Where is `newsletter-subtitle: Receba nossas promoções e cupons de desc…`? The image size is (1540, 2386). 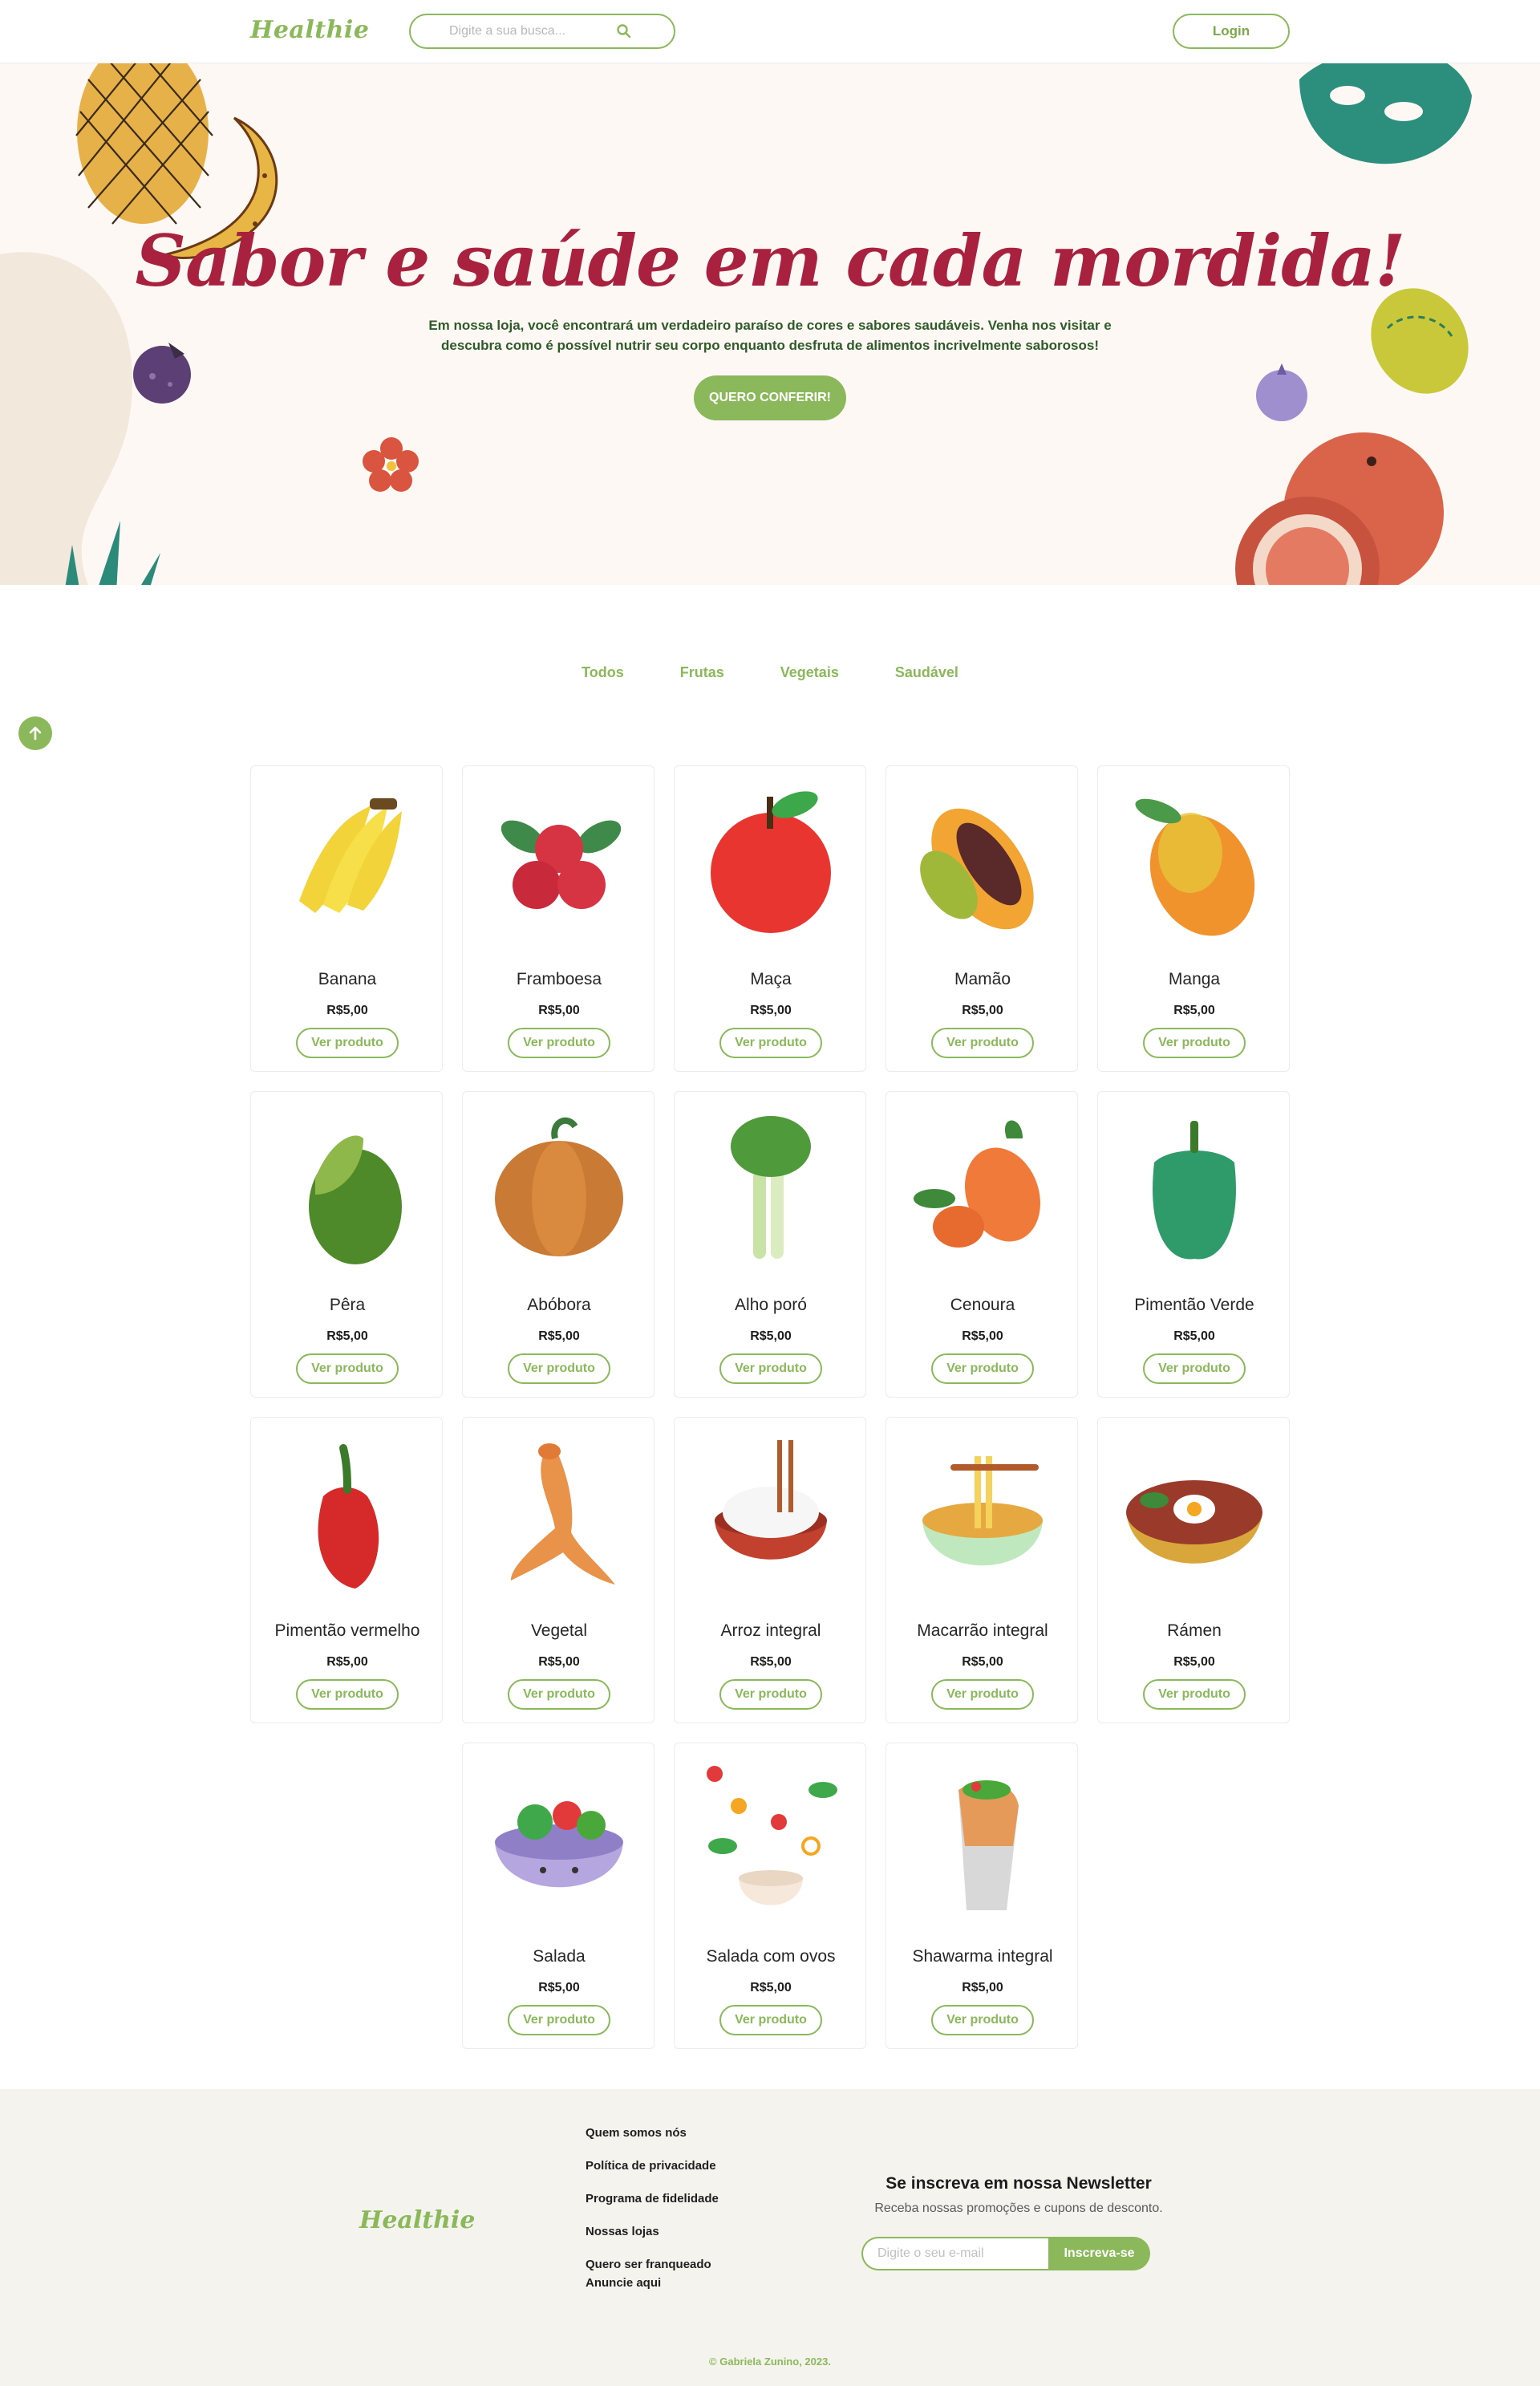
newsletter-subtitle: Receba nossas promoções e cupons de desc… is located at coordinates (1018, 2208).